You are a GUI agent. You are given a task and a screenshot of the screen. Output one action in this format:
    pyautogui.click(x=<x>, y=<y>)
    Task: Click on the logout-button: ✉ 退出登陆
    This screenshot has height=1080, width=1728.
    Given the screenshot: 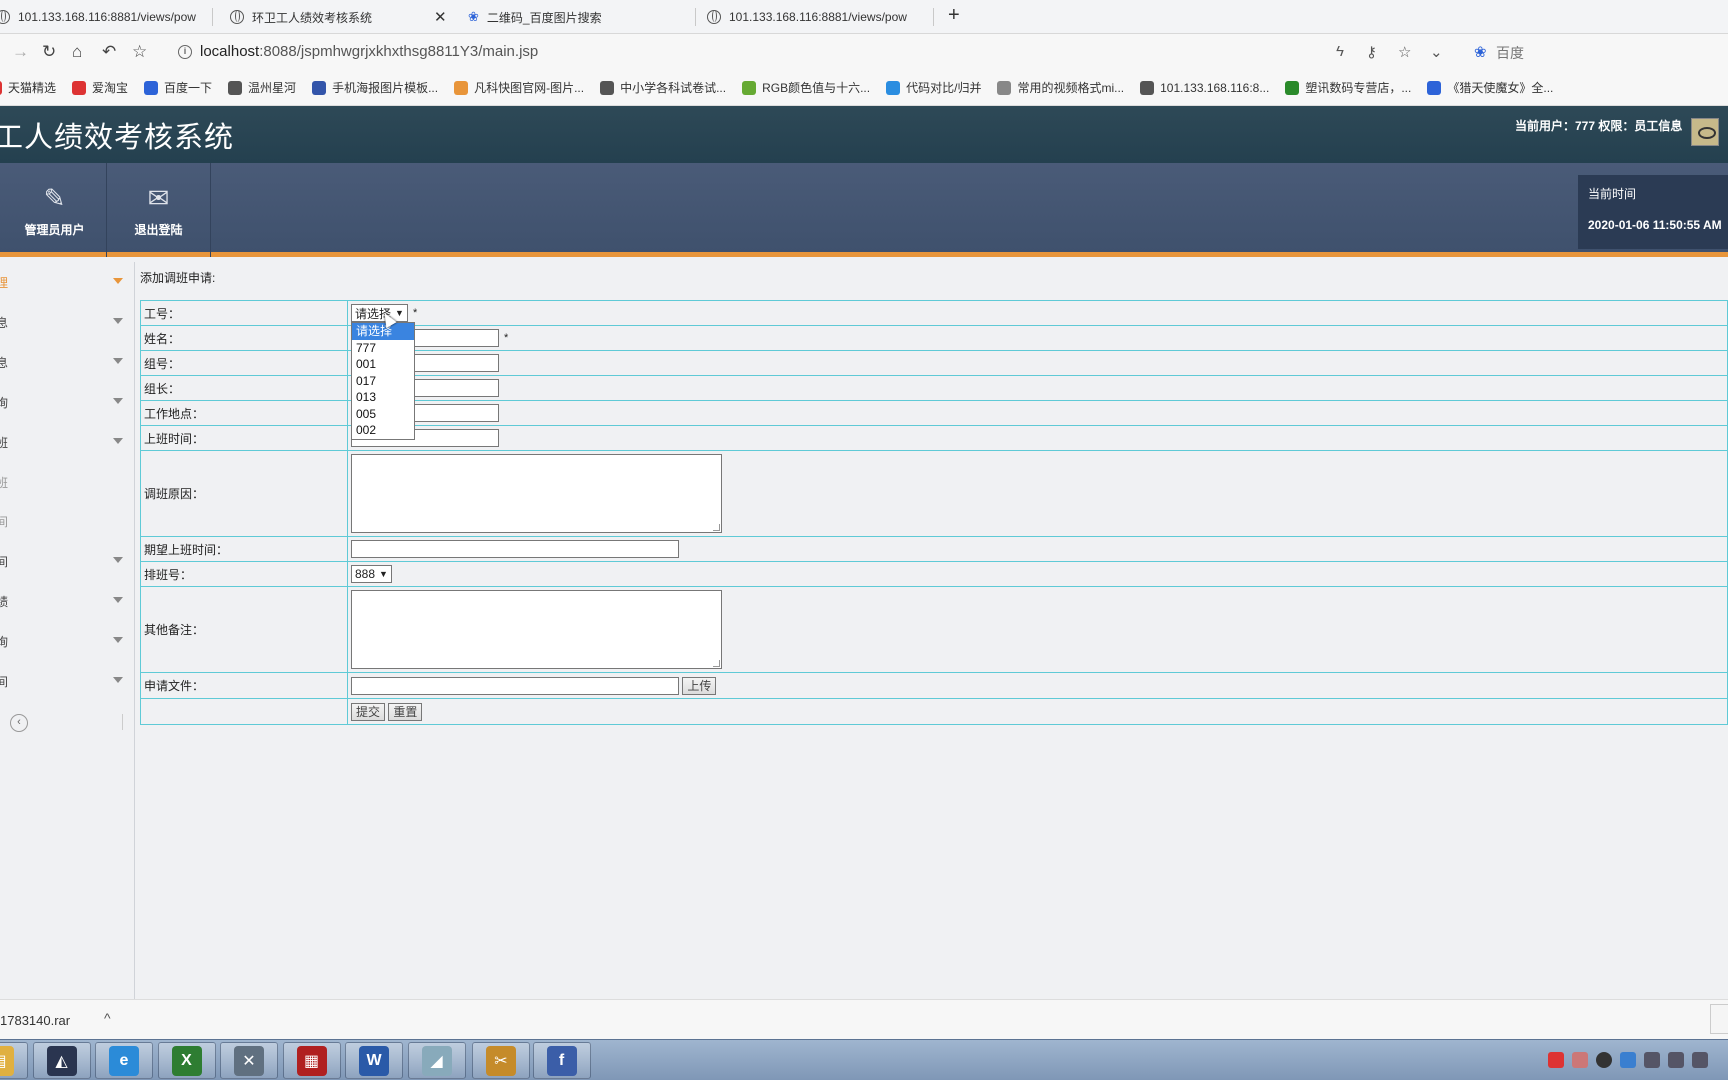 What is the action you would take?
    pyautogui.click(x=159, y=210)
    